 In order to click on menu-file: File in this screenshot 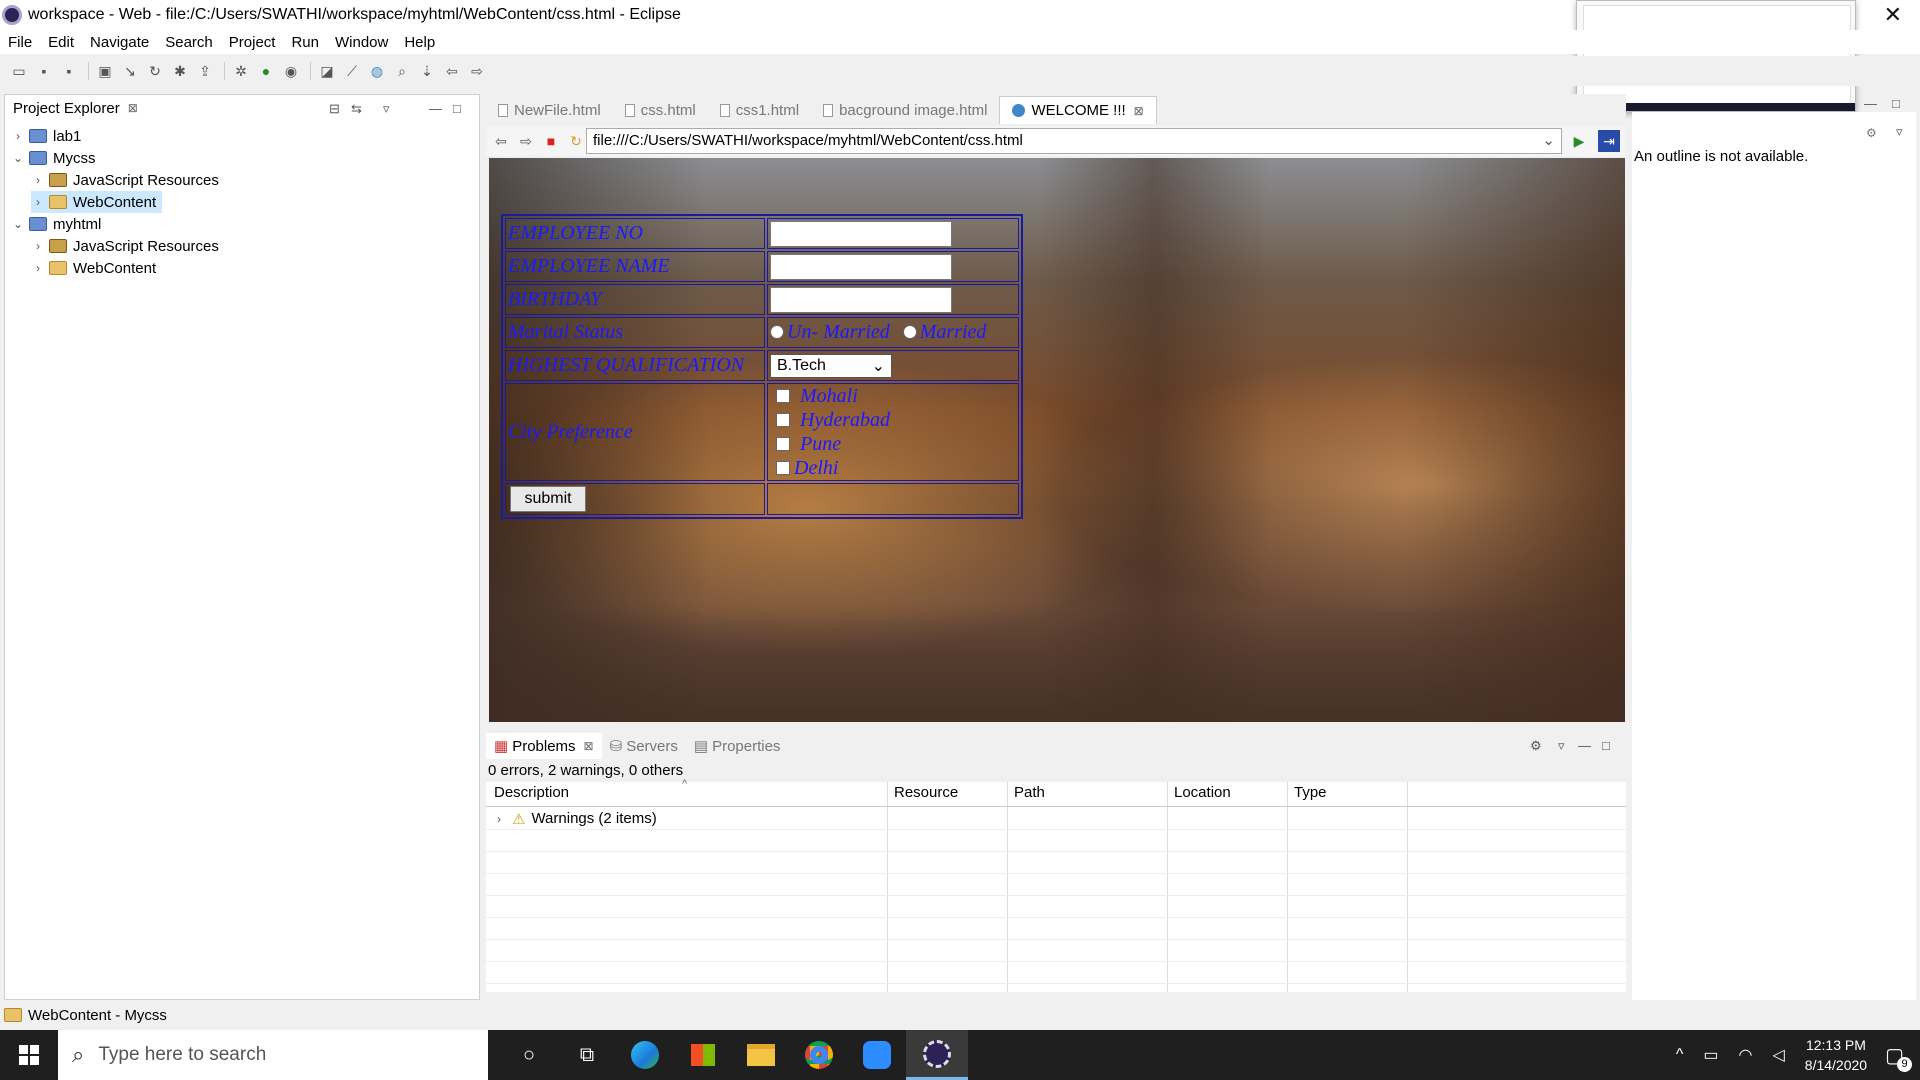, I will do `click(20, 42)`.